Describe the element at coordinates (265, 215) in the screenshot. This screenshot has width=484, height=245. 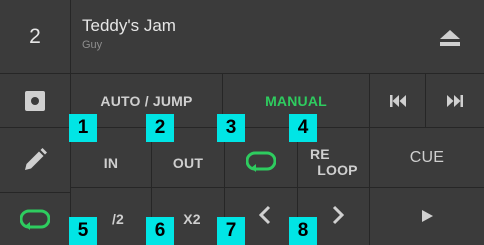
I see `chevron-left-icon` at that location.